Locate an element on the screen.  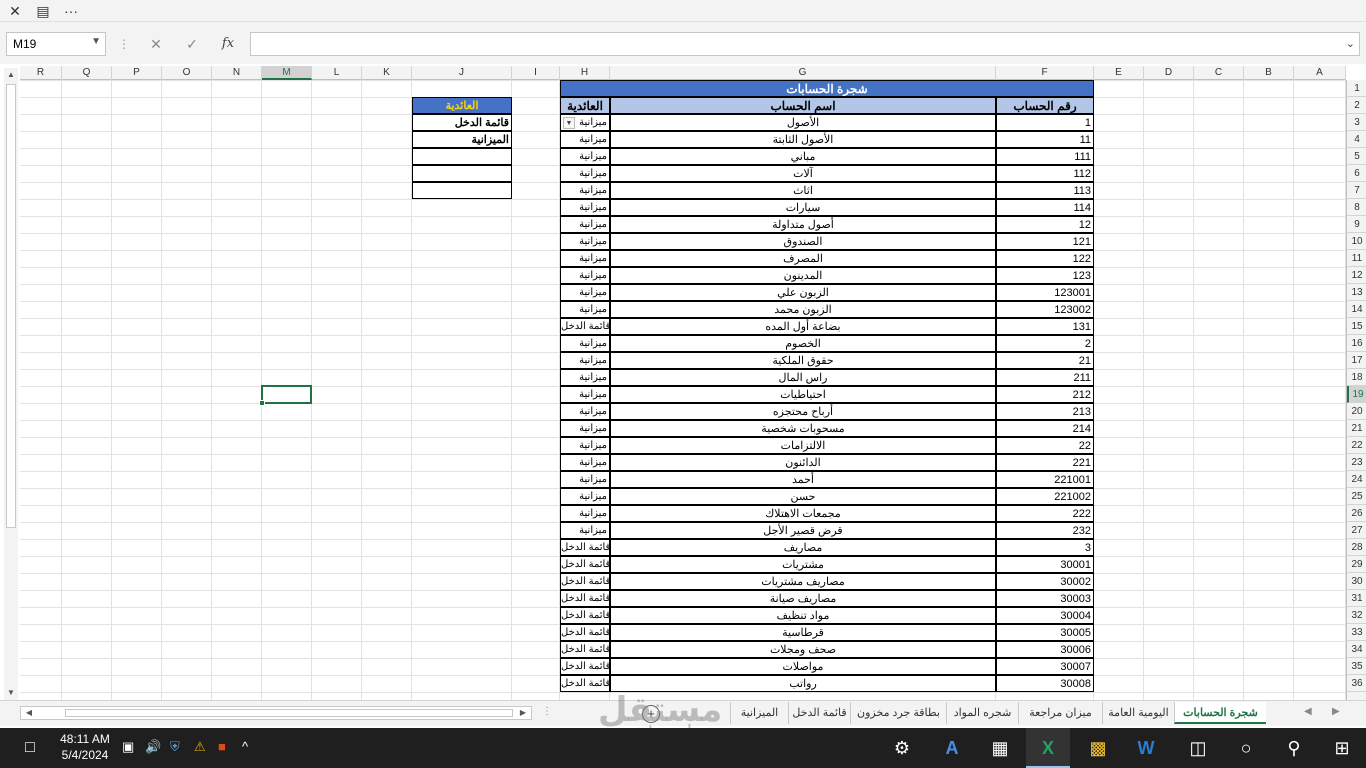
column-header-M: M is located at coordinates (287, 73).